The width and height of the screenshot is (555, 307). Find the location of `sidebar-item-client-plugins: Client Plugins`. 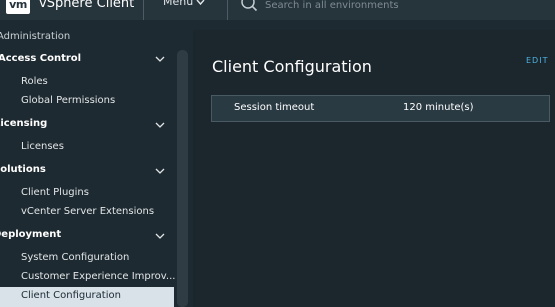

sidebar-item-client-plugins: Client Plugins is located at coordinates (55, 192).